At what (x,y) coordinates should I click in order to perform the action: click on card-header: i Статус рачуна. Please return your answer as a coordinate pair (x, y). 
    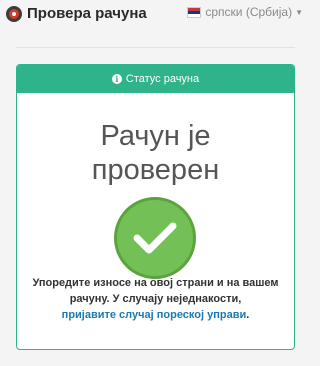
    Looking at the image, I should click on (155, 79).